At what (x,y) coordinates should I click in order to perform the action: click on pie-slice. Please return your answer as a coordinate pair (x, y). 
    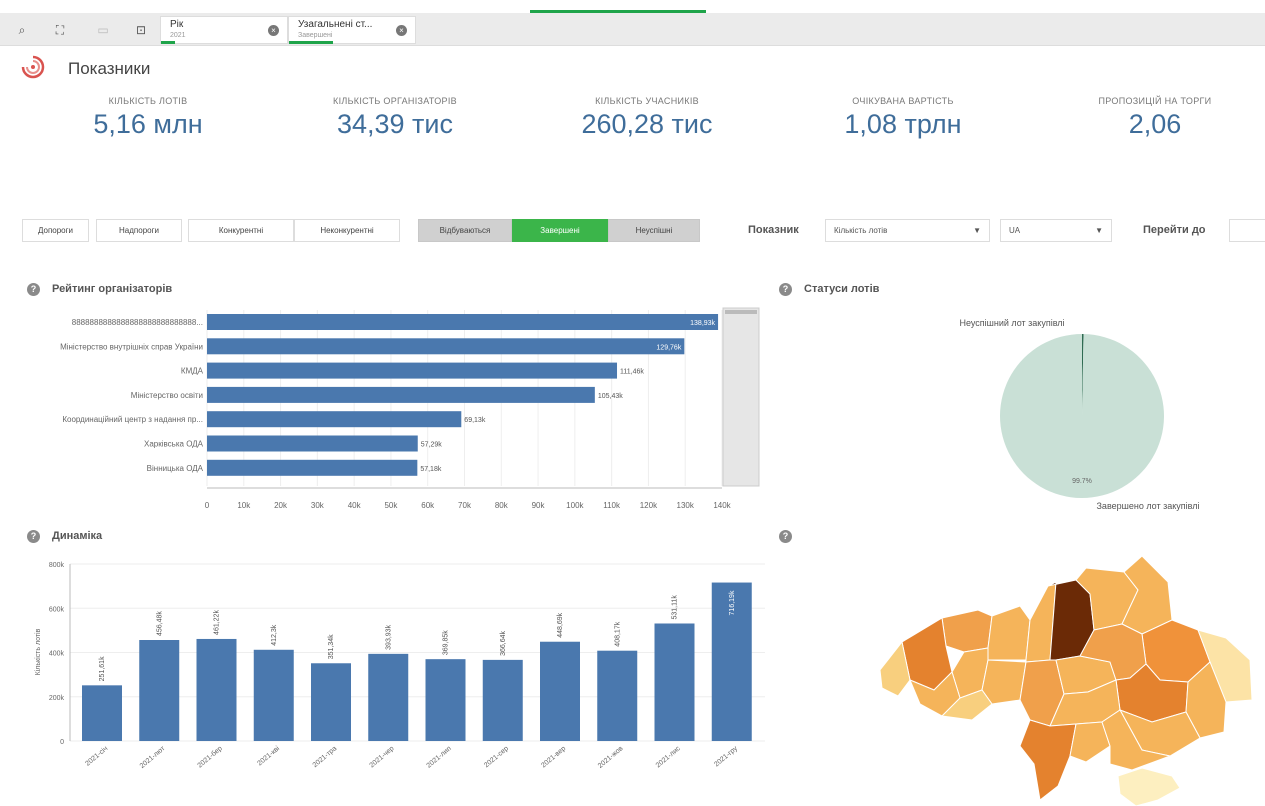
    Looking at the image, I should click on (1082, 416).